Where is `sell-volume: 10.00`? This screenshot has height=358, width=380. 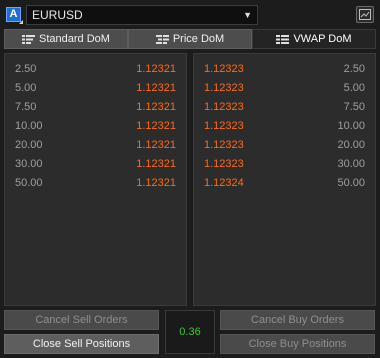
sell-volume: 10.00 is located at coordinates (29, 126).